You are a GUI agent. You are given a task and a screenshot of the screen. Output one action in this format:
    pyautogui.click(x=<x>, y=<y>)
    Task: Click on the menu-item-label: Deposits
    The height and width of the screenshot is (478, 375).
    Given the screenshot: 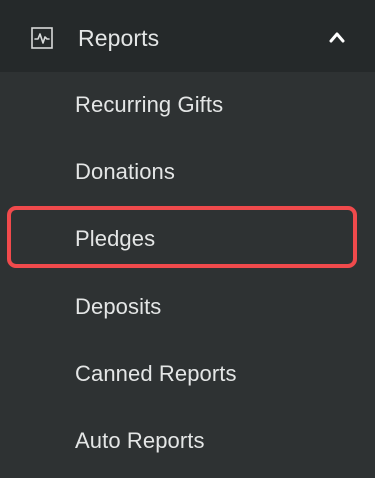 What is the action you would take?
    pyautogui.click(x=118, y=306)
    